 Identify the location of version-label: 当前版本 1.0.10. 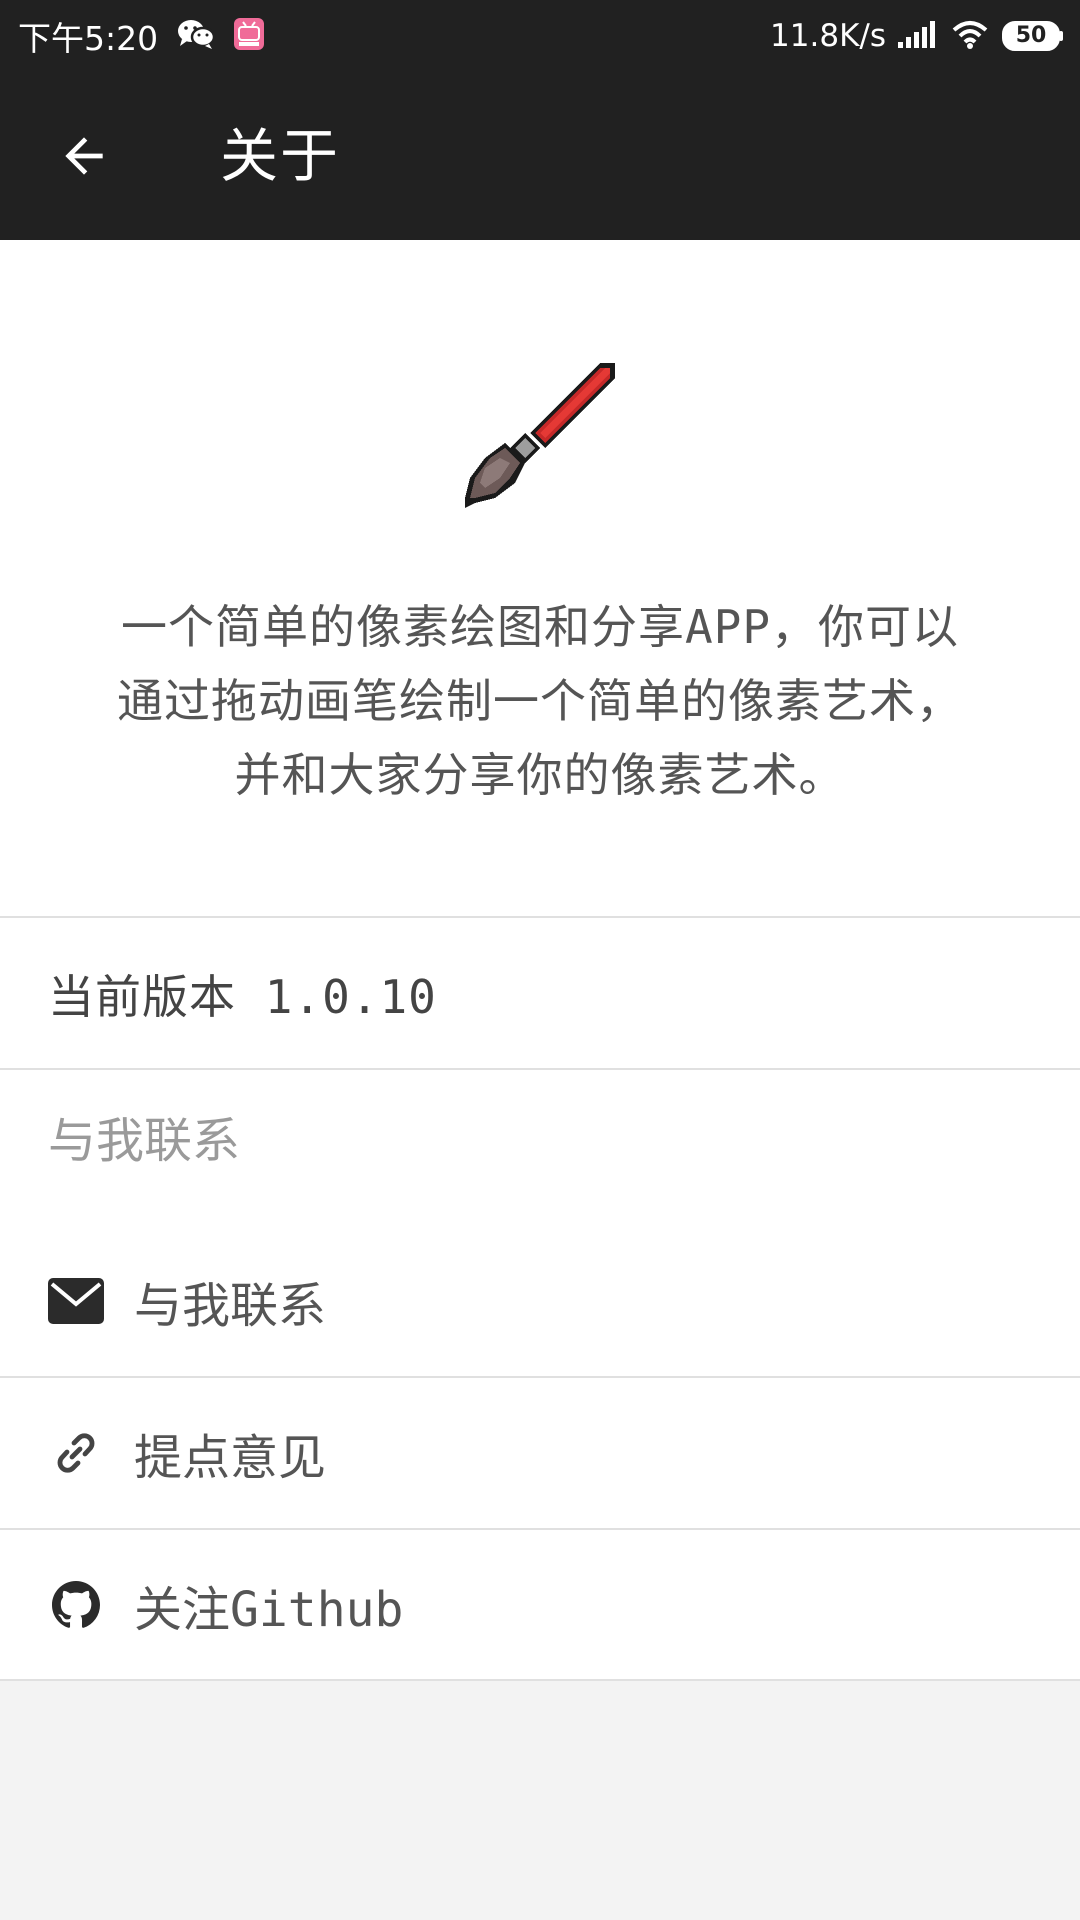
(242, 997).